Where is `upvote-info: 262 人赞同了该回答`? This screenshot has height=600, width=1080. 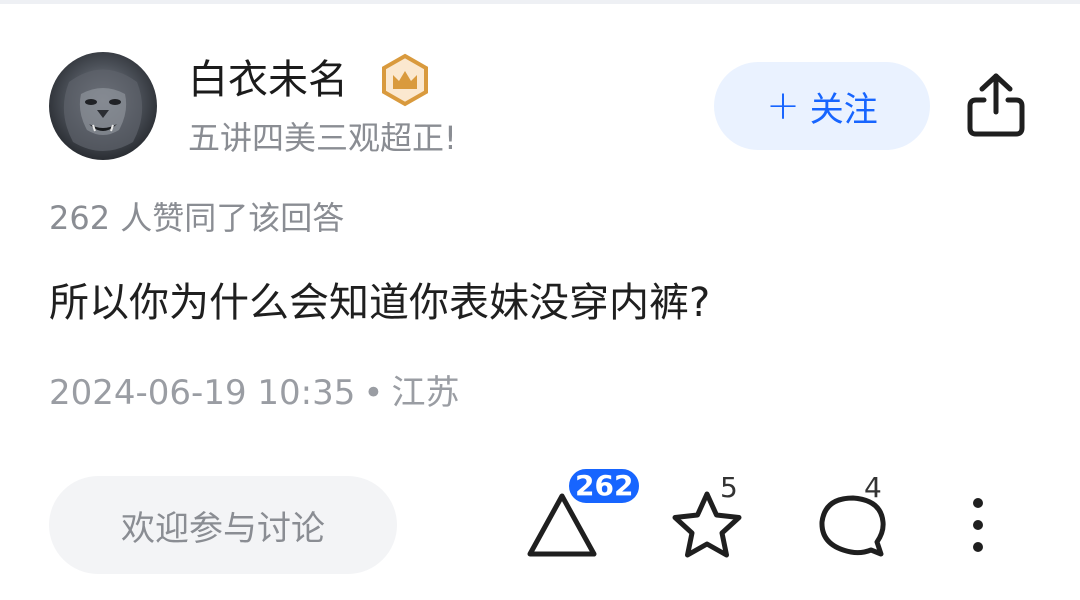
upvote-info: 262 人赞同了该回答 is located at coordinates (197, 218).